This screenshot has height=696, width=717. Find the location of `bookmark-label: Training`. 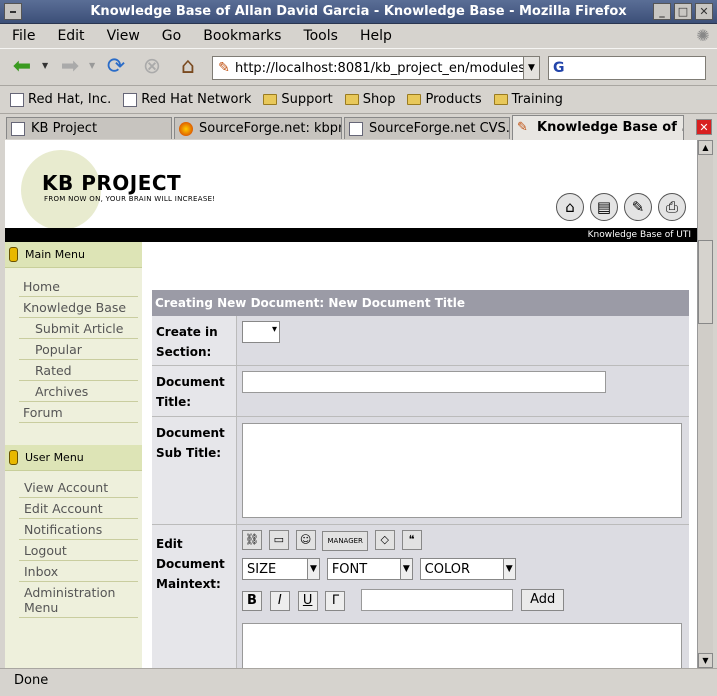

bookmark-label: Training is located at coordinates (537, 99).